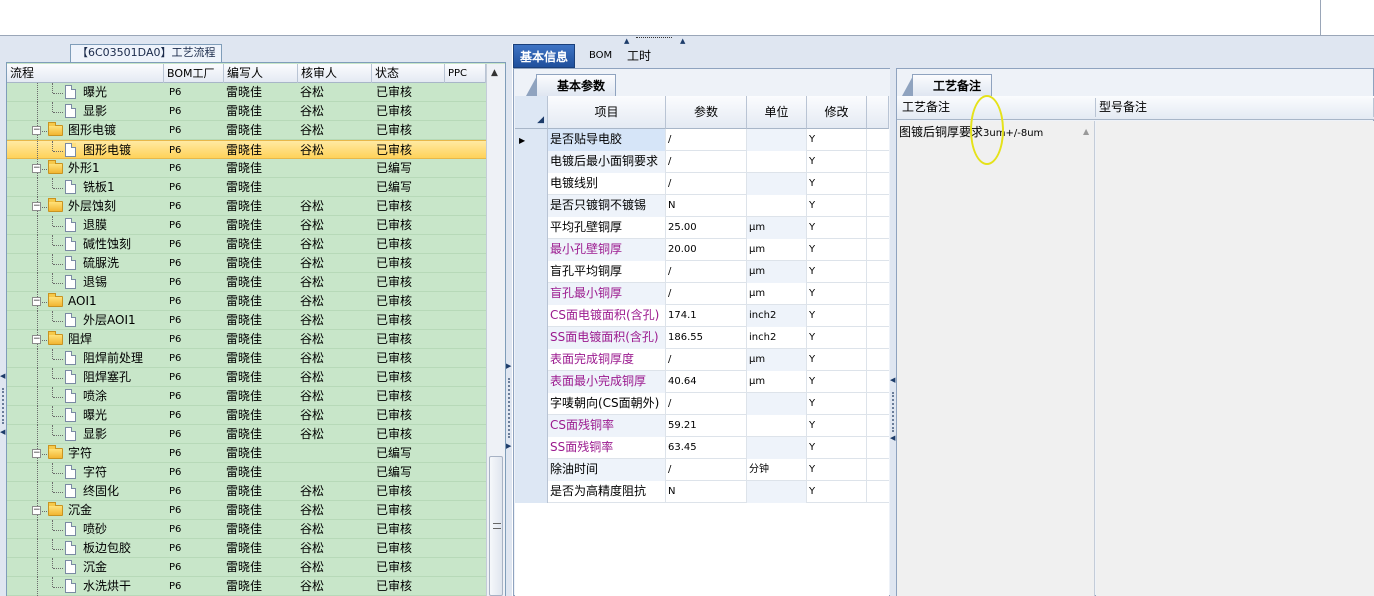  Describe the element at coordinates (777, 470) in the screenshot. I see `param-unit-cell: 分钟` at that location.